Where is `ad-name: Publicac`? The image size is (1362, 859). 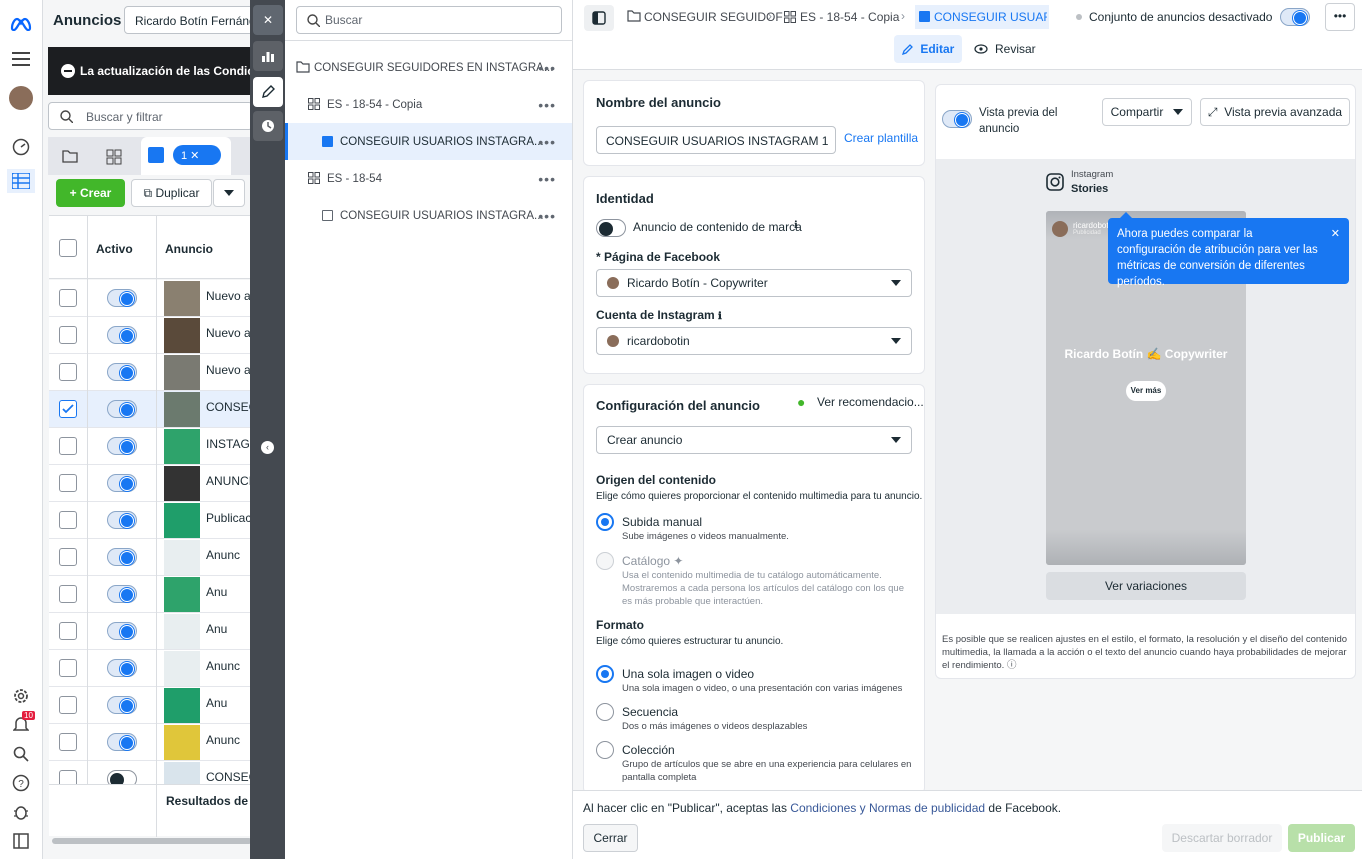 ad-name: Publicac is located at coordinates (228, 518).